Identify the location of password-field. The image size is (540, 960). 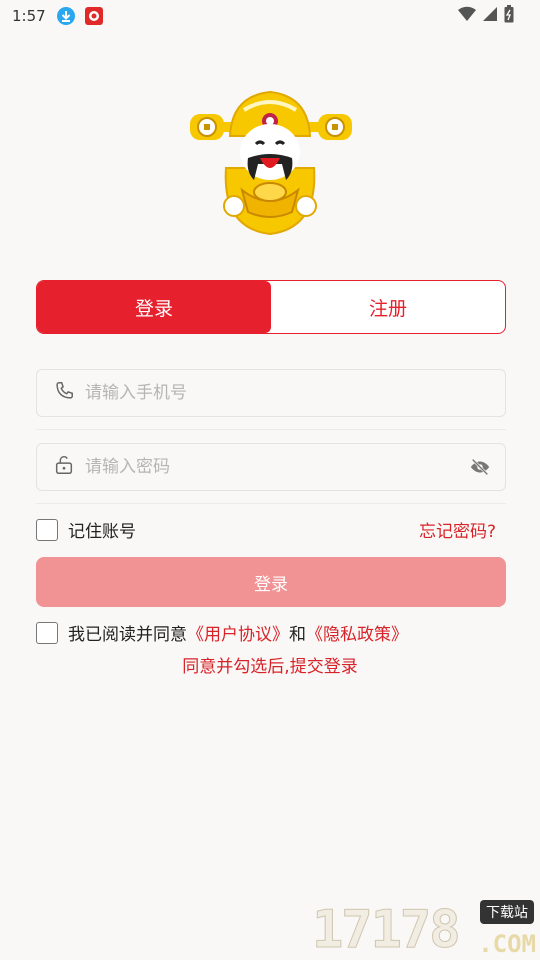
(271, 467).